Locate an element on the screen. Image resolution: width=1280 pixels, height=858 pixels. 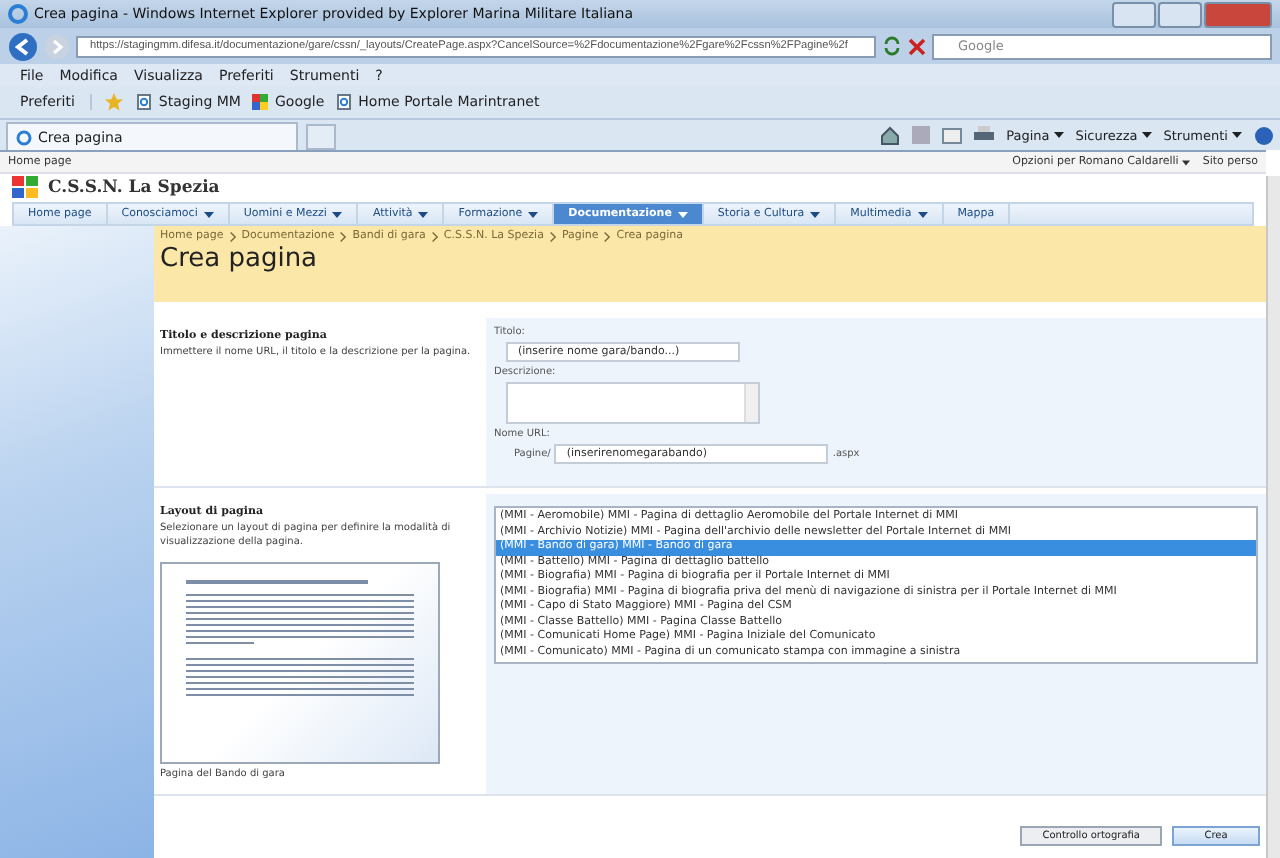
refresh-icon is located at coordinates (892, 46).